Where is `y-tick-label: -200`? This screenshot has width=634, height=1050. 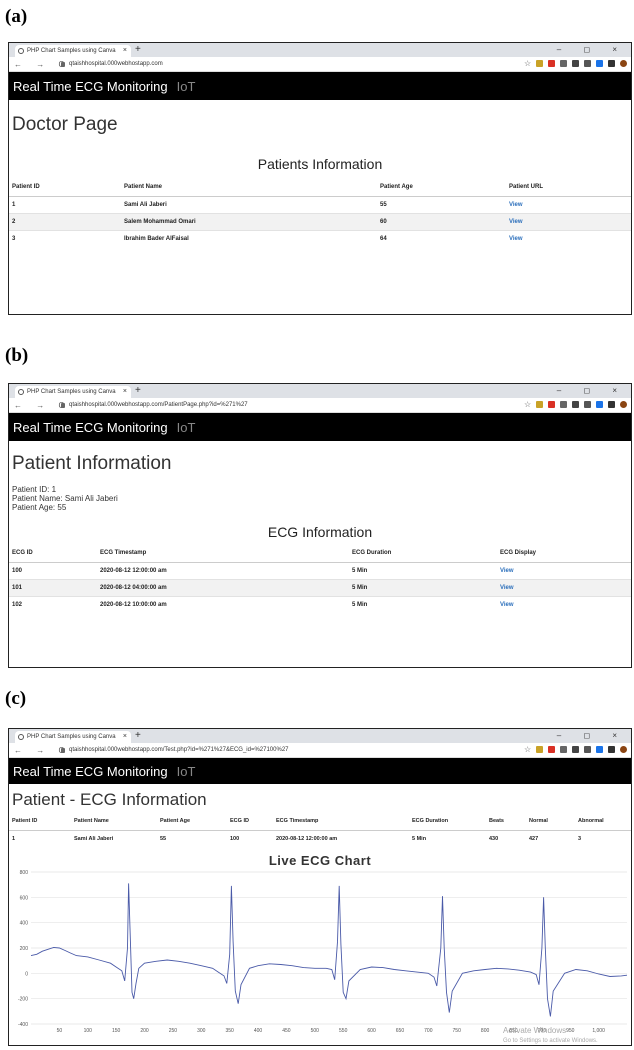
y-tick-label: -200 is located at coordinates (23, 1000).